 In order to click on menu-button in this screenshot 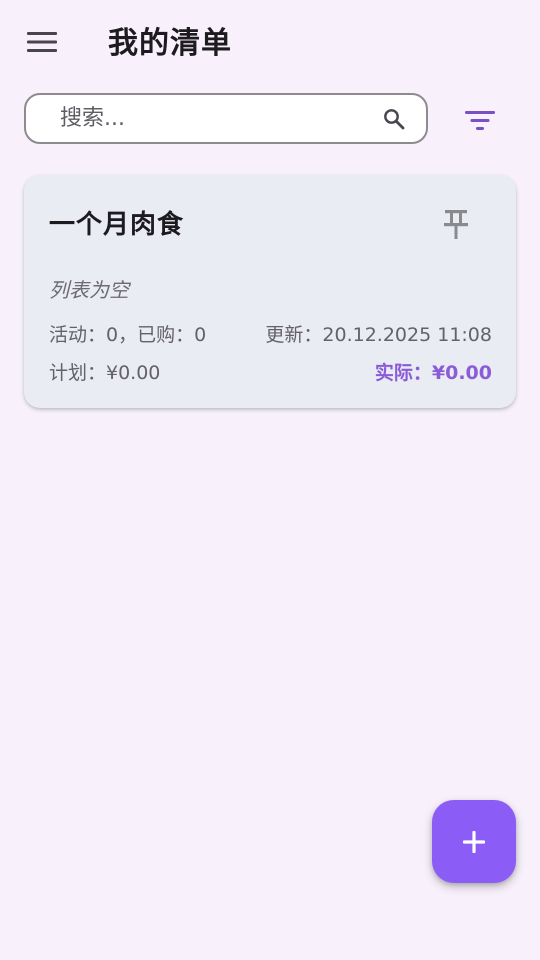, I will do `click(42, 42)`.